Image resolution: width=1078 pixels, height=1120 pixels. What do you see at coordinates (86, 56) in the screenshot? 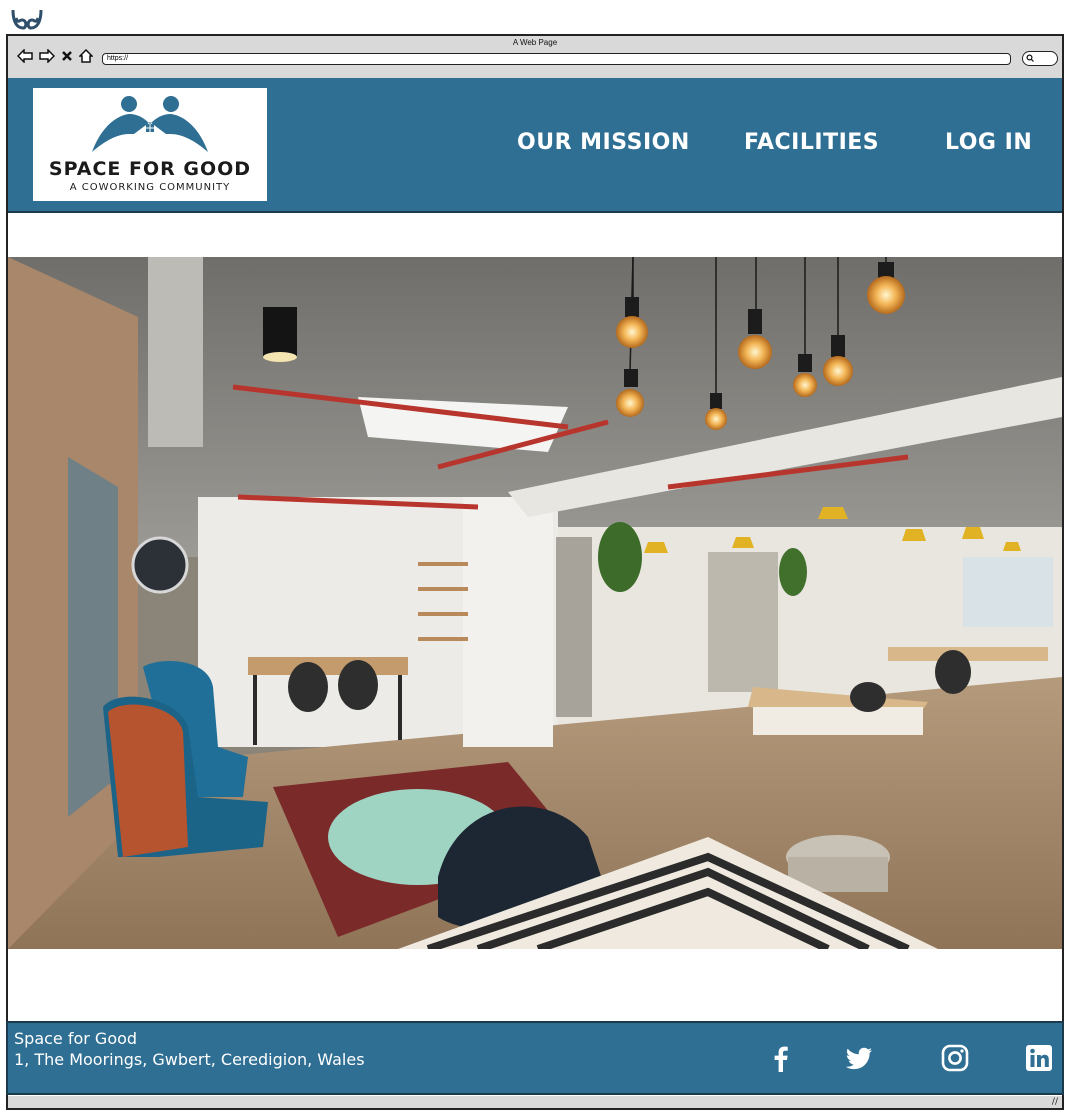
I see `home-icon` at bounding box center [86, 56].